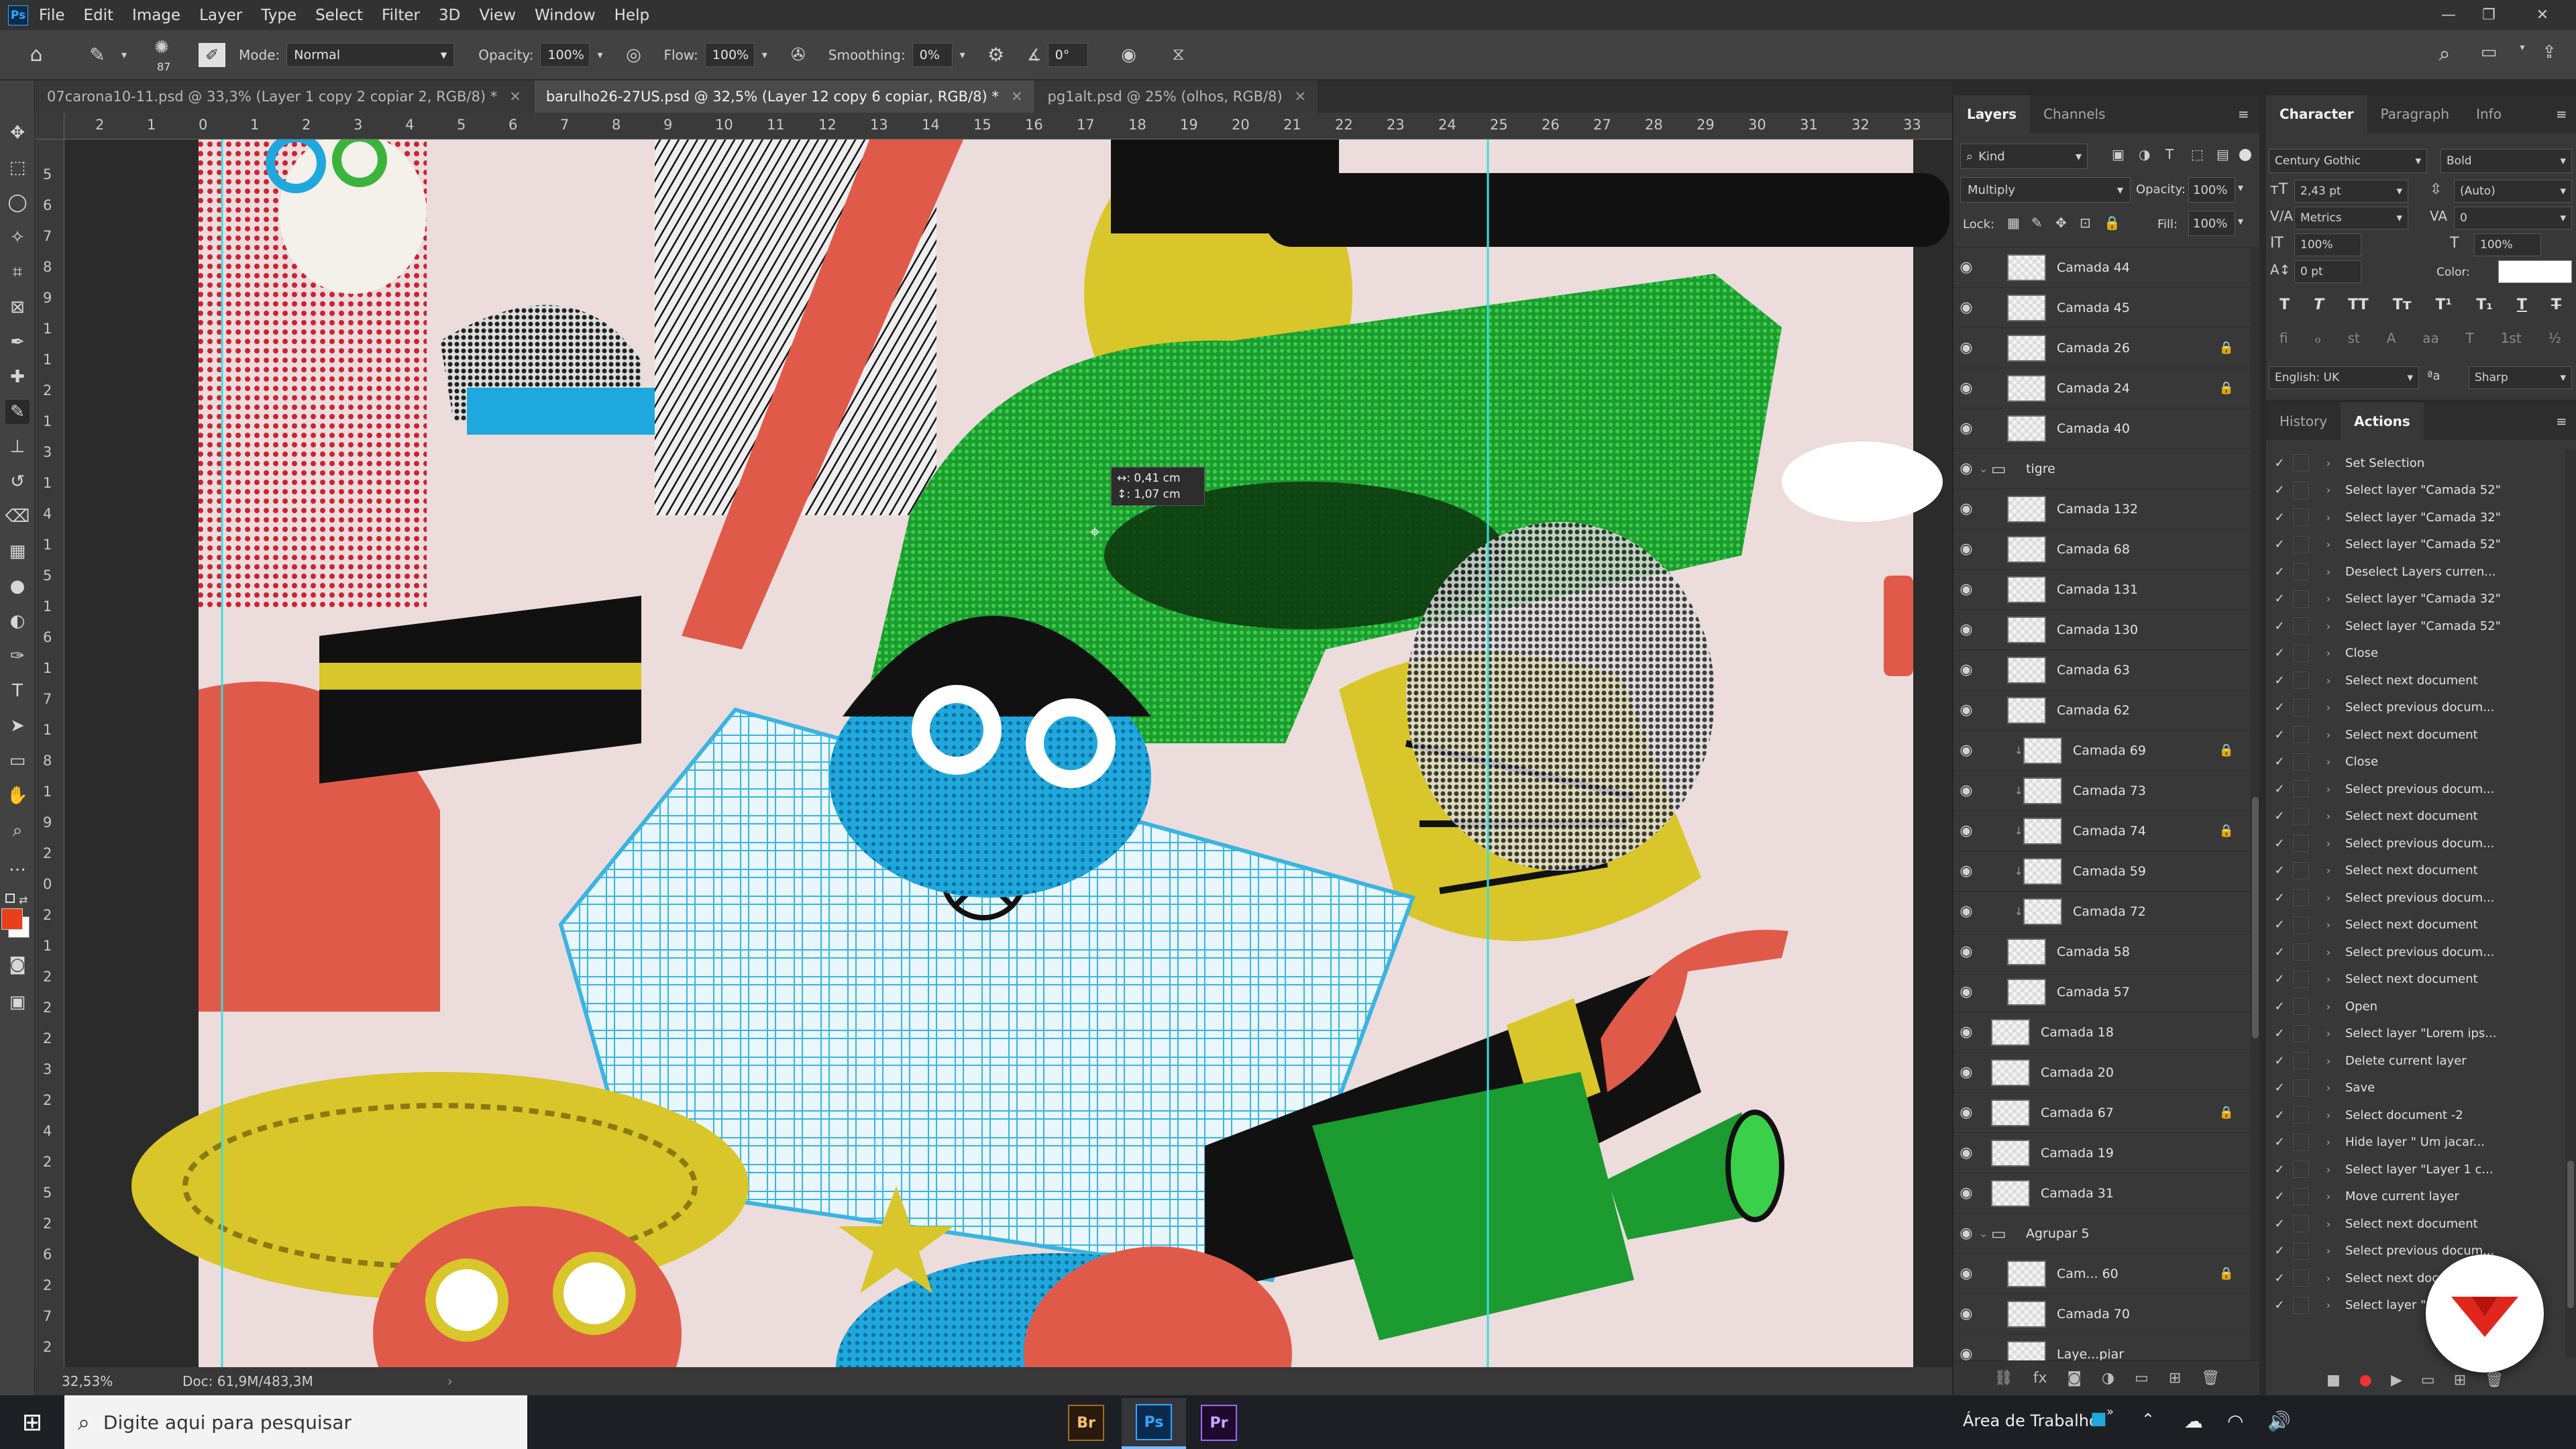  I want to click on layer-row: ◉ Camada 130, so click(2101, 630).